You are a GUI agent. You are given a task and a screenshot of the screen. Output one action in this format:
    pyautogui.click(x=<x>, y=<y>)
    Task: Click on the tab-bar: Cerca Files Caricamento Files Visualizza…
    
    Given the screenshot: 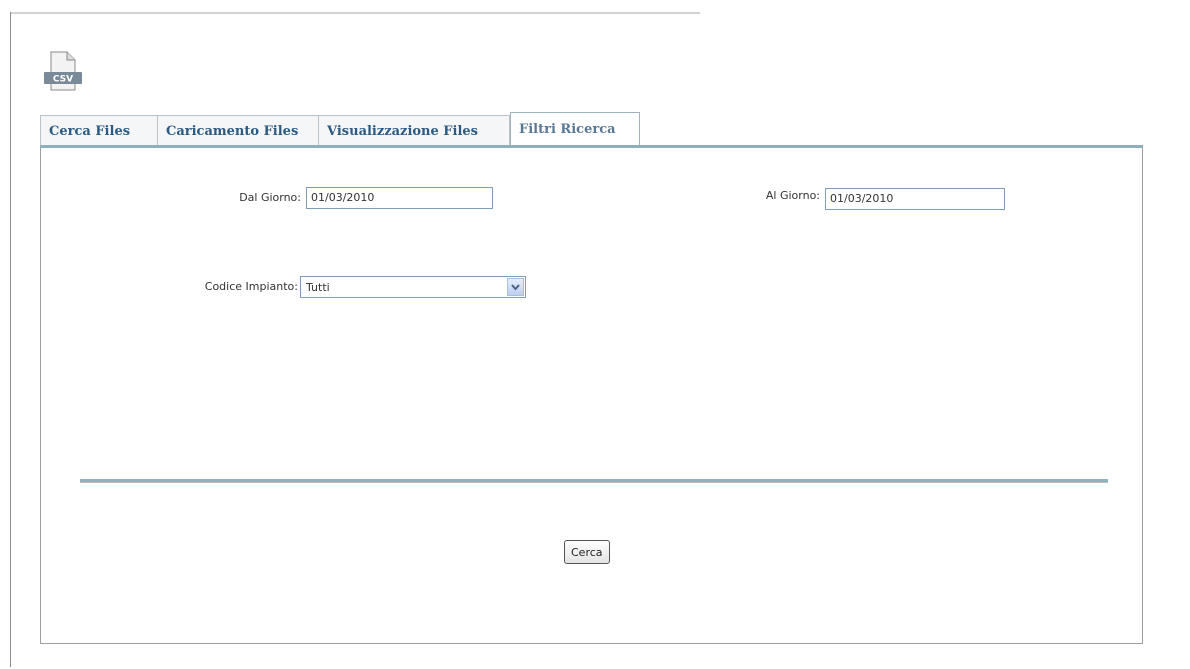 What is the action you would take?
    pyautogui.click(x=340, y=129)
    